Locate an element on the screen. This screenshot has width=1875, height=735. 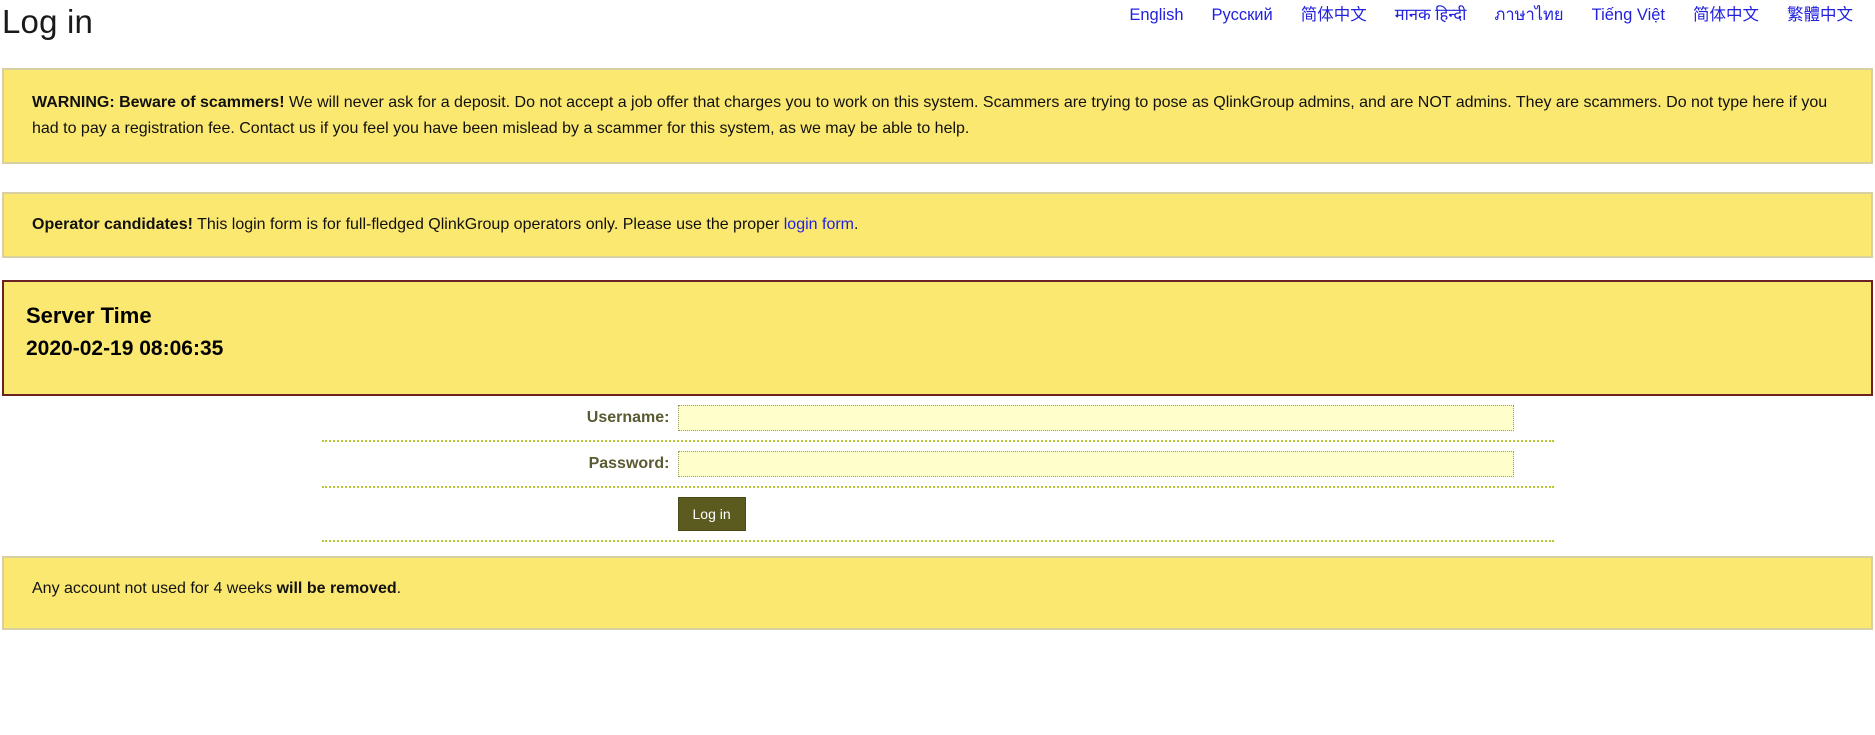
username-field-wrapper is located at coordinates (1115, 418).